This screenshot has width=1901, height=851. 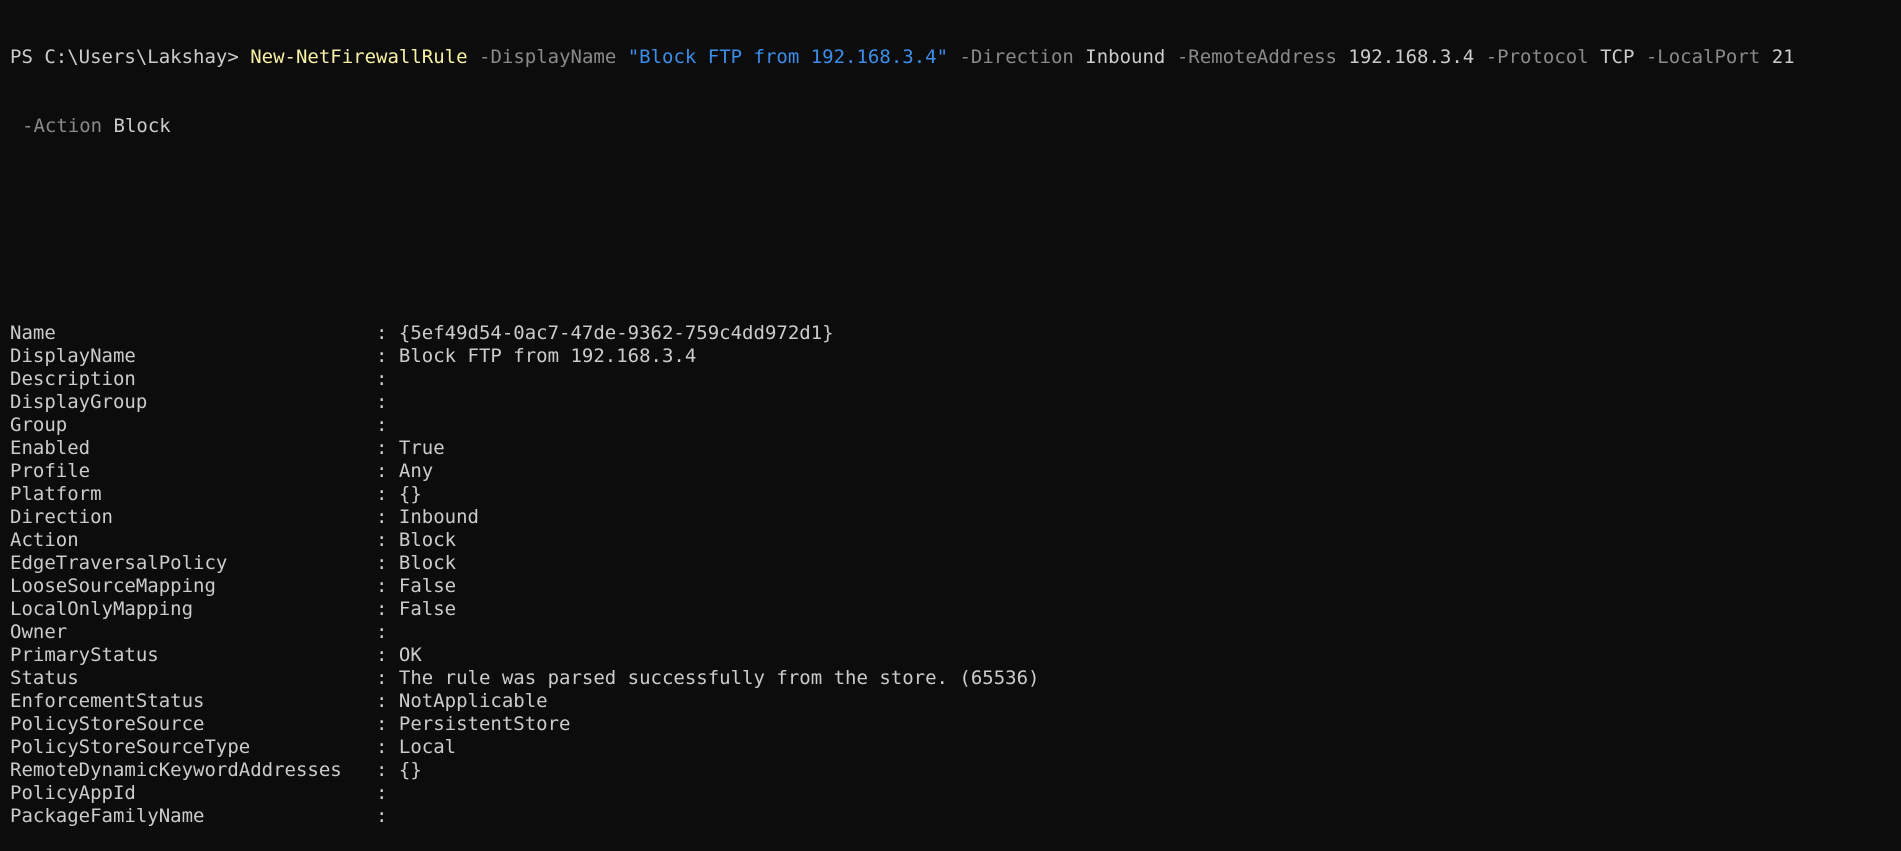 I want to click on property-value: {5ef49d54-0ac7-47de-9362-759c4dd972d1}, so click(x=616, y=333).